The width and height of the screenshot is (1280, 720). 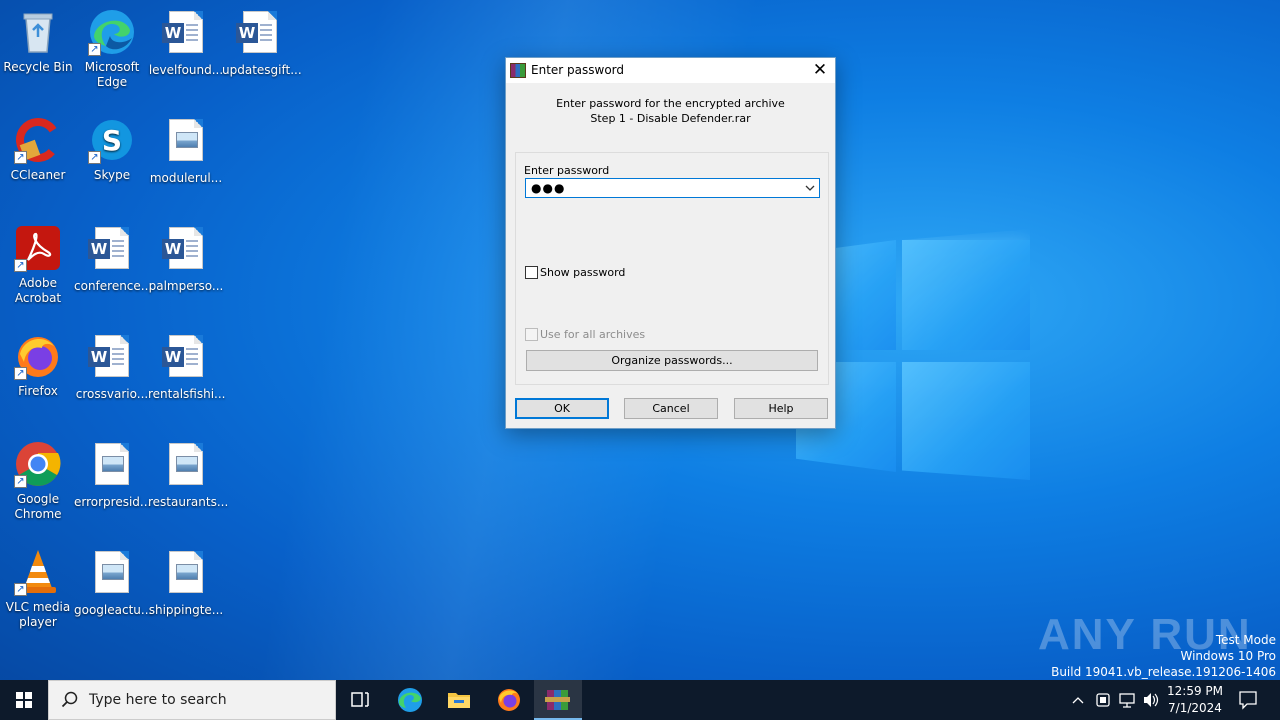 I want to click on dialog-title: Enter password, so click(x=577, y=70).